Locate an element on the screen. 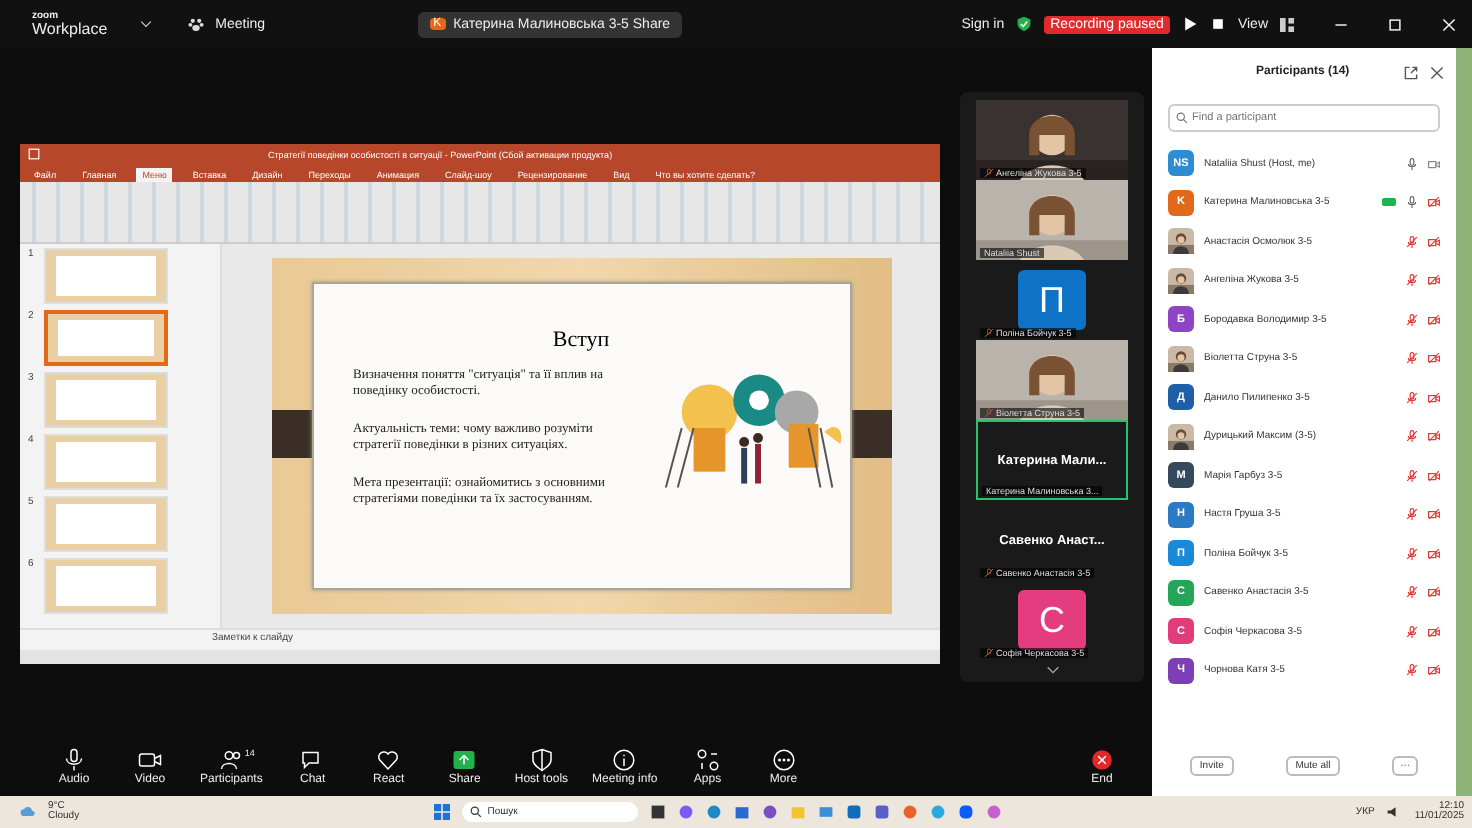  chevron-down-icon is located at coordinates (1052, 670).